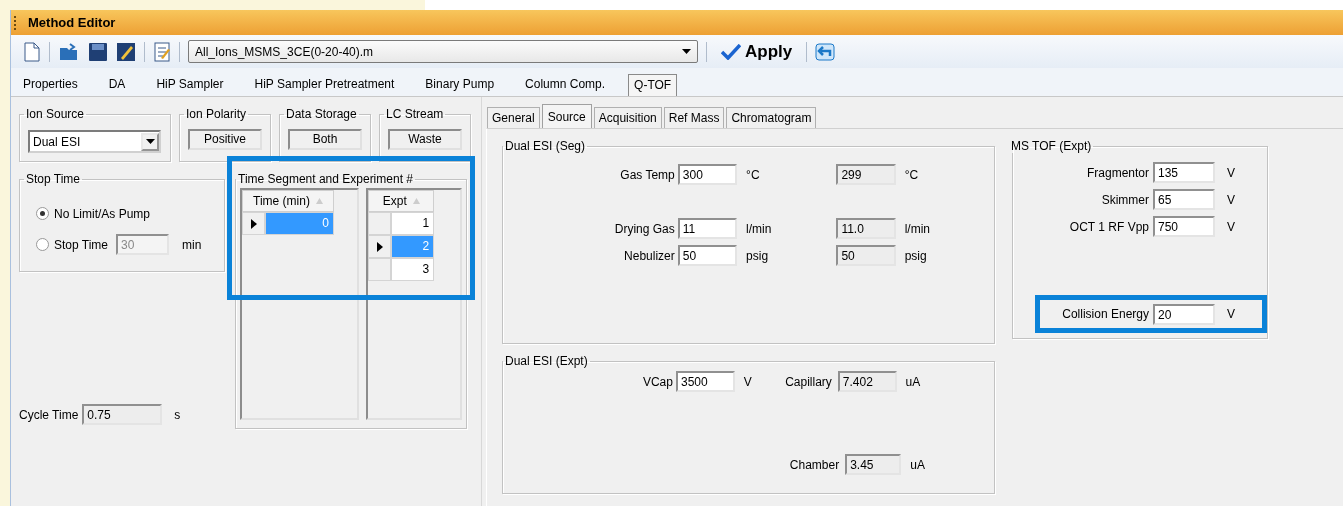  I want to click on readout-field: Both, so click(325, 139).